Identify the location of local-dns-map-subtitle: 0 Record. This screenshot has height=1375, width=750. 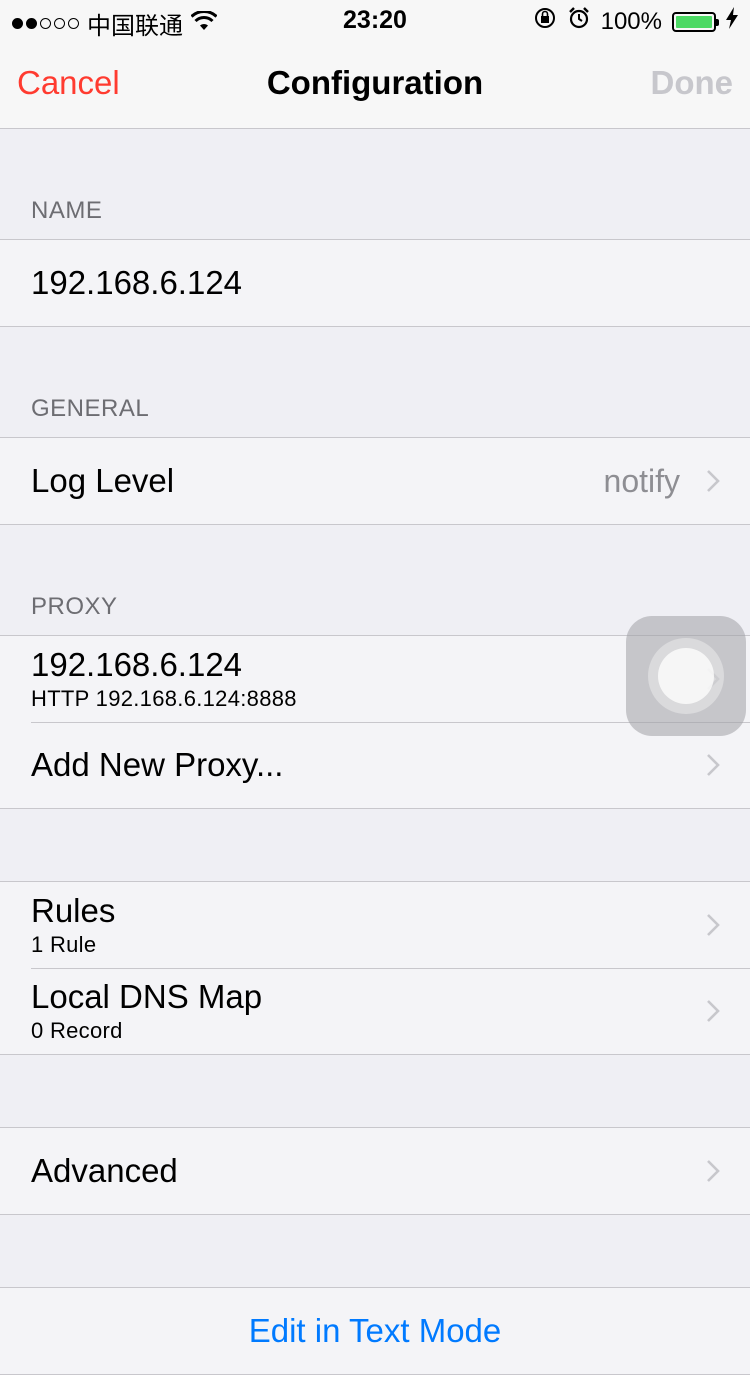
(77, 1030).